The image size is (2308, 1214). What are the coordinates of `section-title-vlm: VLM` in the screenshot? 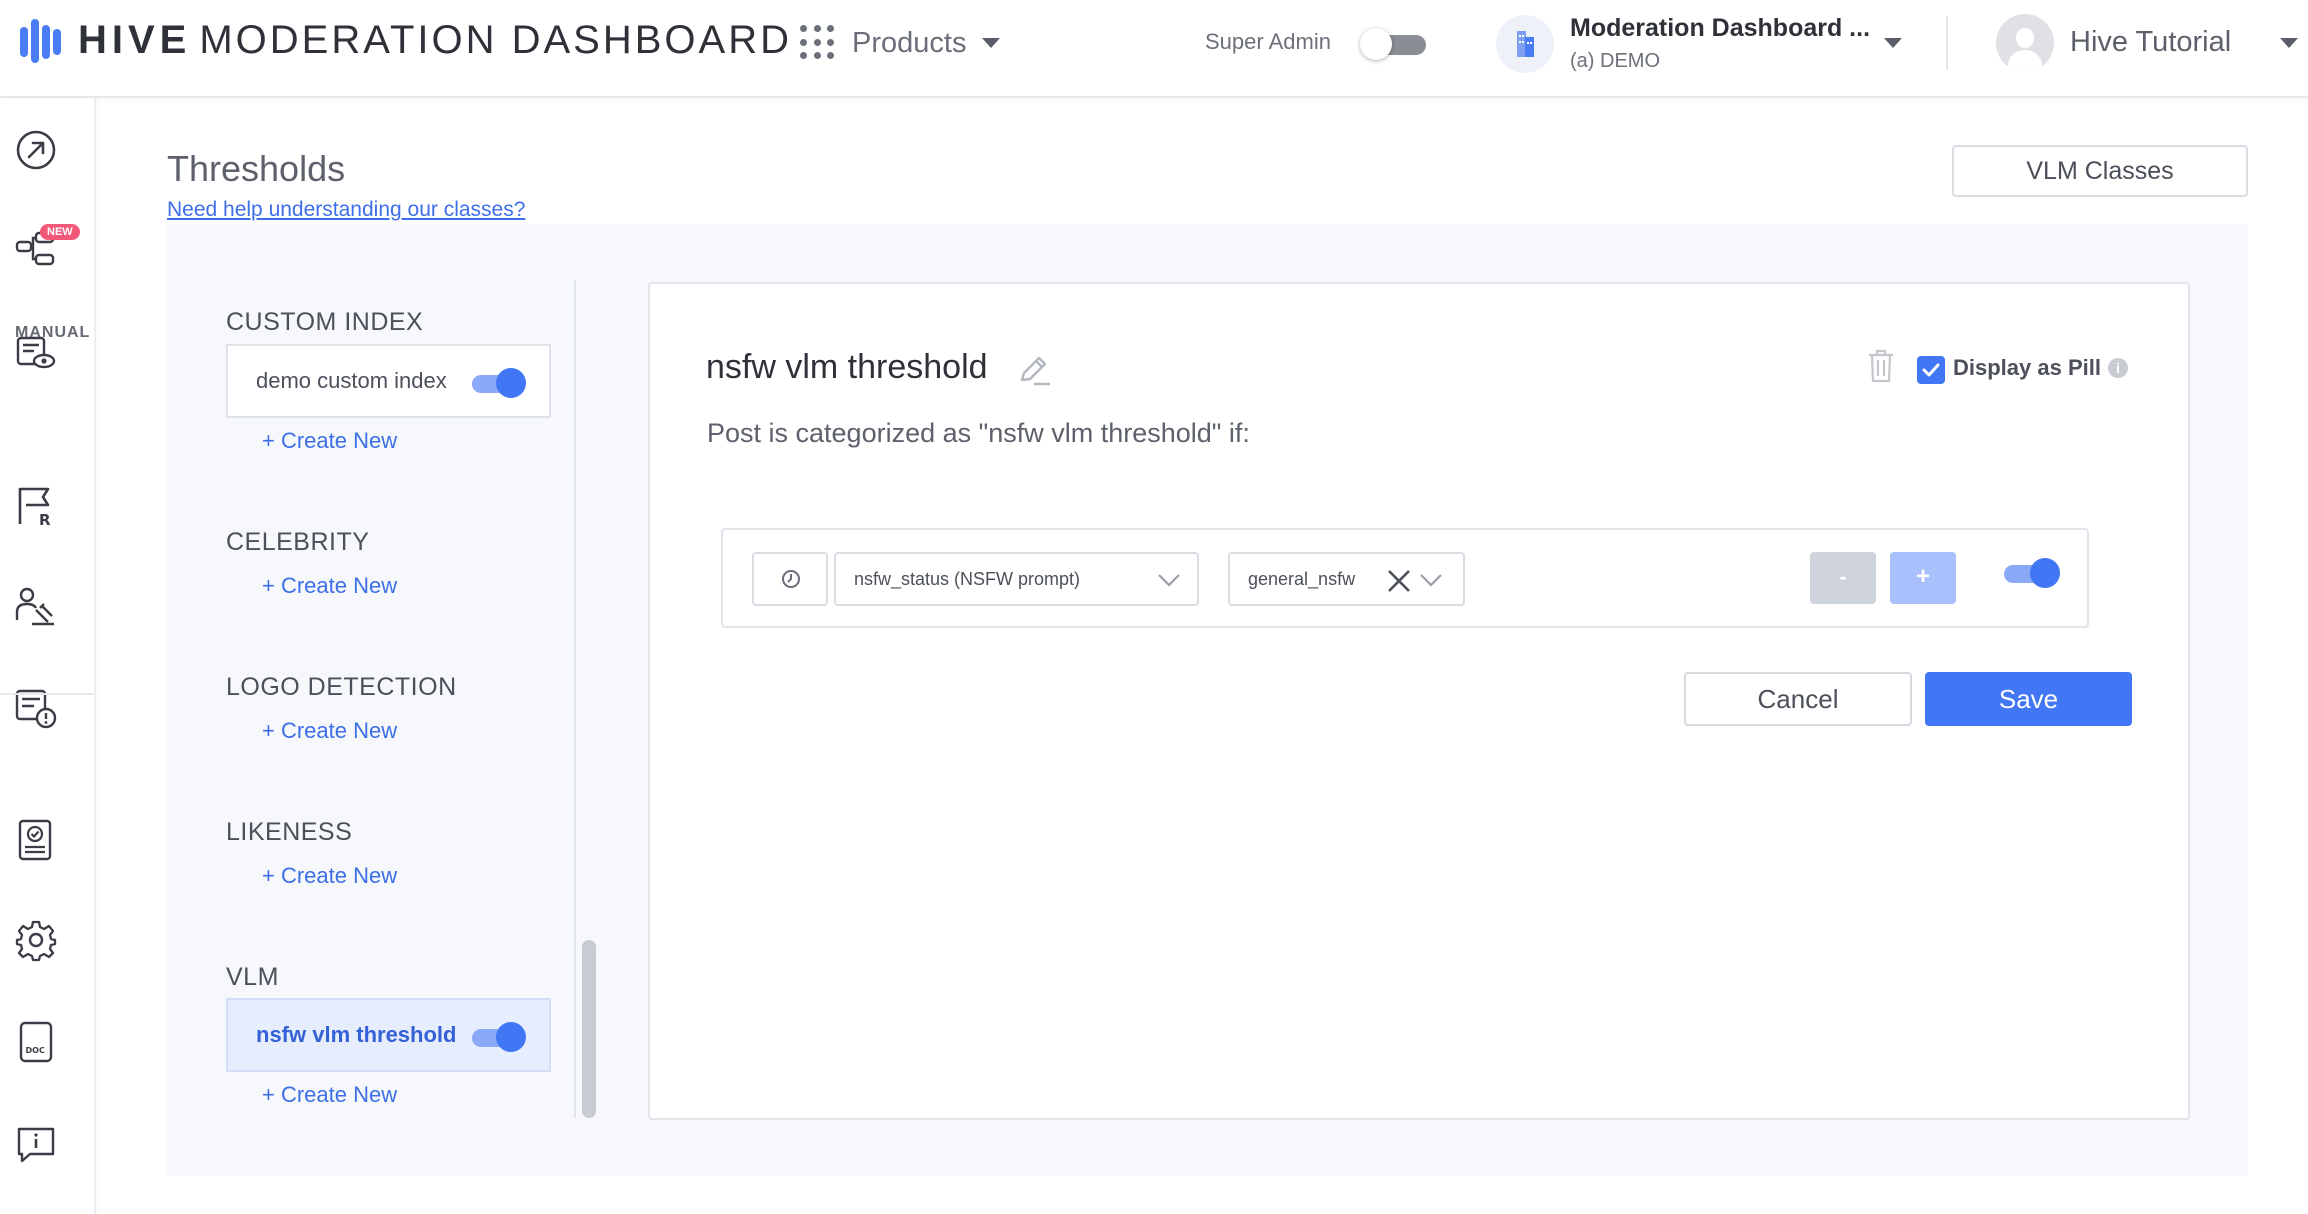 It's located at (252, 977).